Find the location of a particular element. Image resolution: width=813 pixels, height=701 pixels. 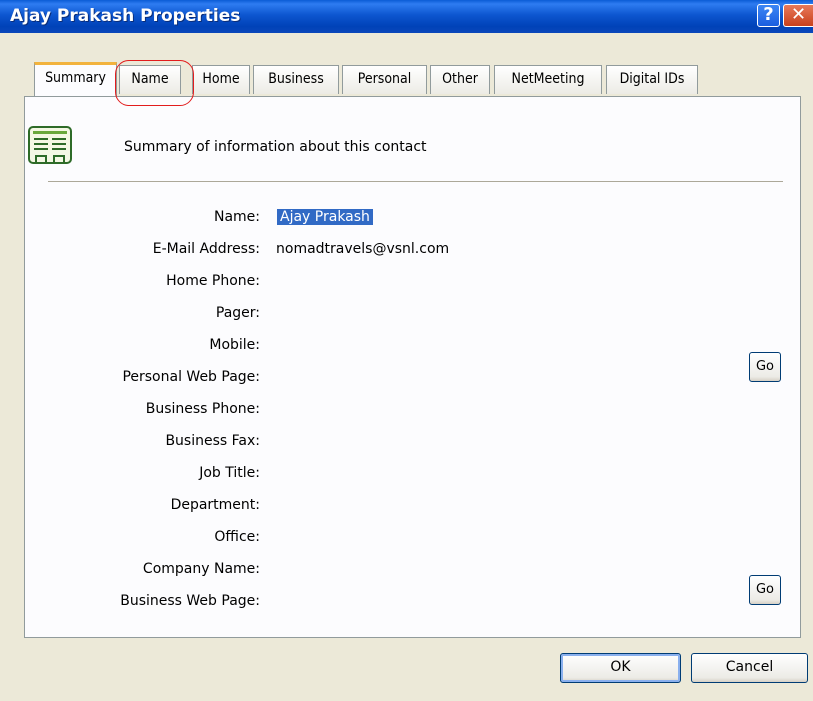

title-bar: Ajay Prakash Properties ? ✕ is located at coordinates (406, 16).